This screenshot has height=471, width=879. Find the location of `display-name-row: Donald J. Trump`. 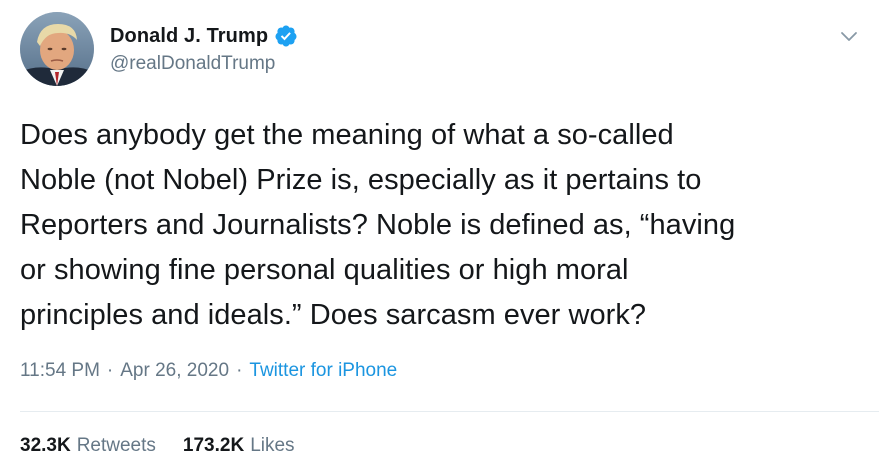

display-name-row: Donald J. Trump is located at coordinates (204, 36).